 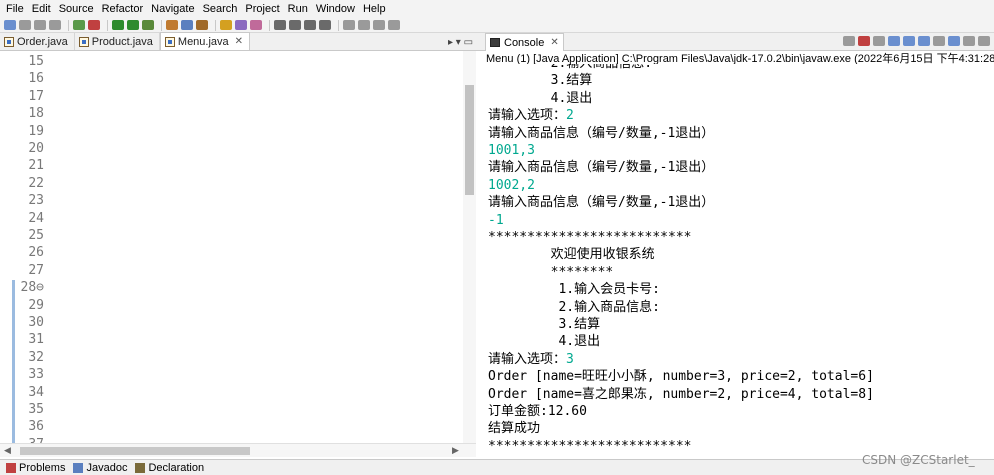 What do you see at coordinates (573, 289) in the screenshot?
I see `console-output-line: 1.输入会员卡号:` at bounding box center [573, 289].